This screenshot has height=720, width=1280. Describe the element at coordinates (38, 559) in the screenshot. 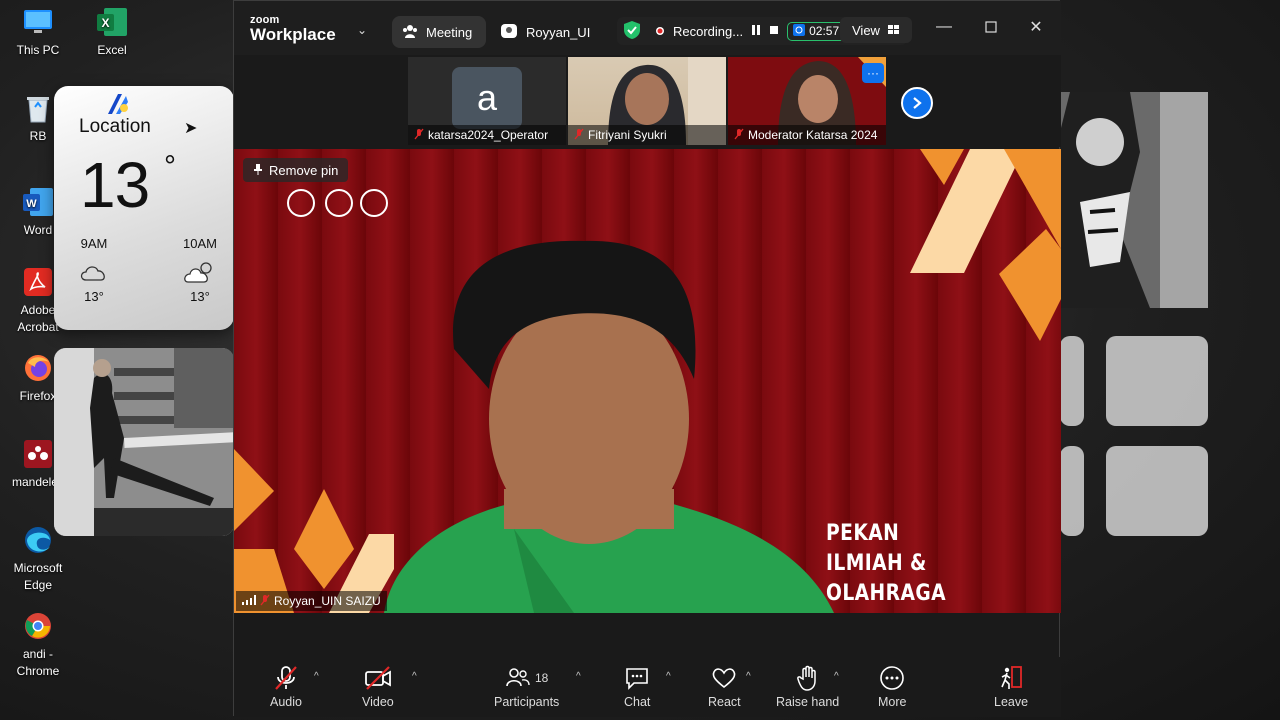

I see `desktop-icon-edge: Microsoft Edge` at that location.